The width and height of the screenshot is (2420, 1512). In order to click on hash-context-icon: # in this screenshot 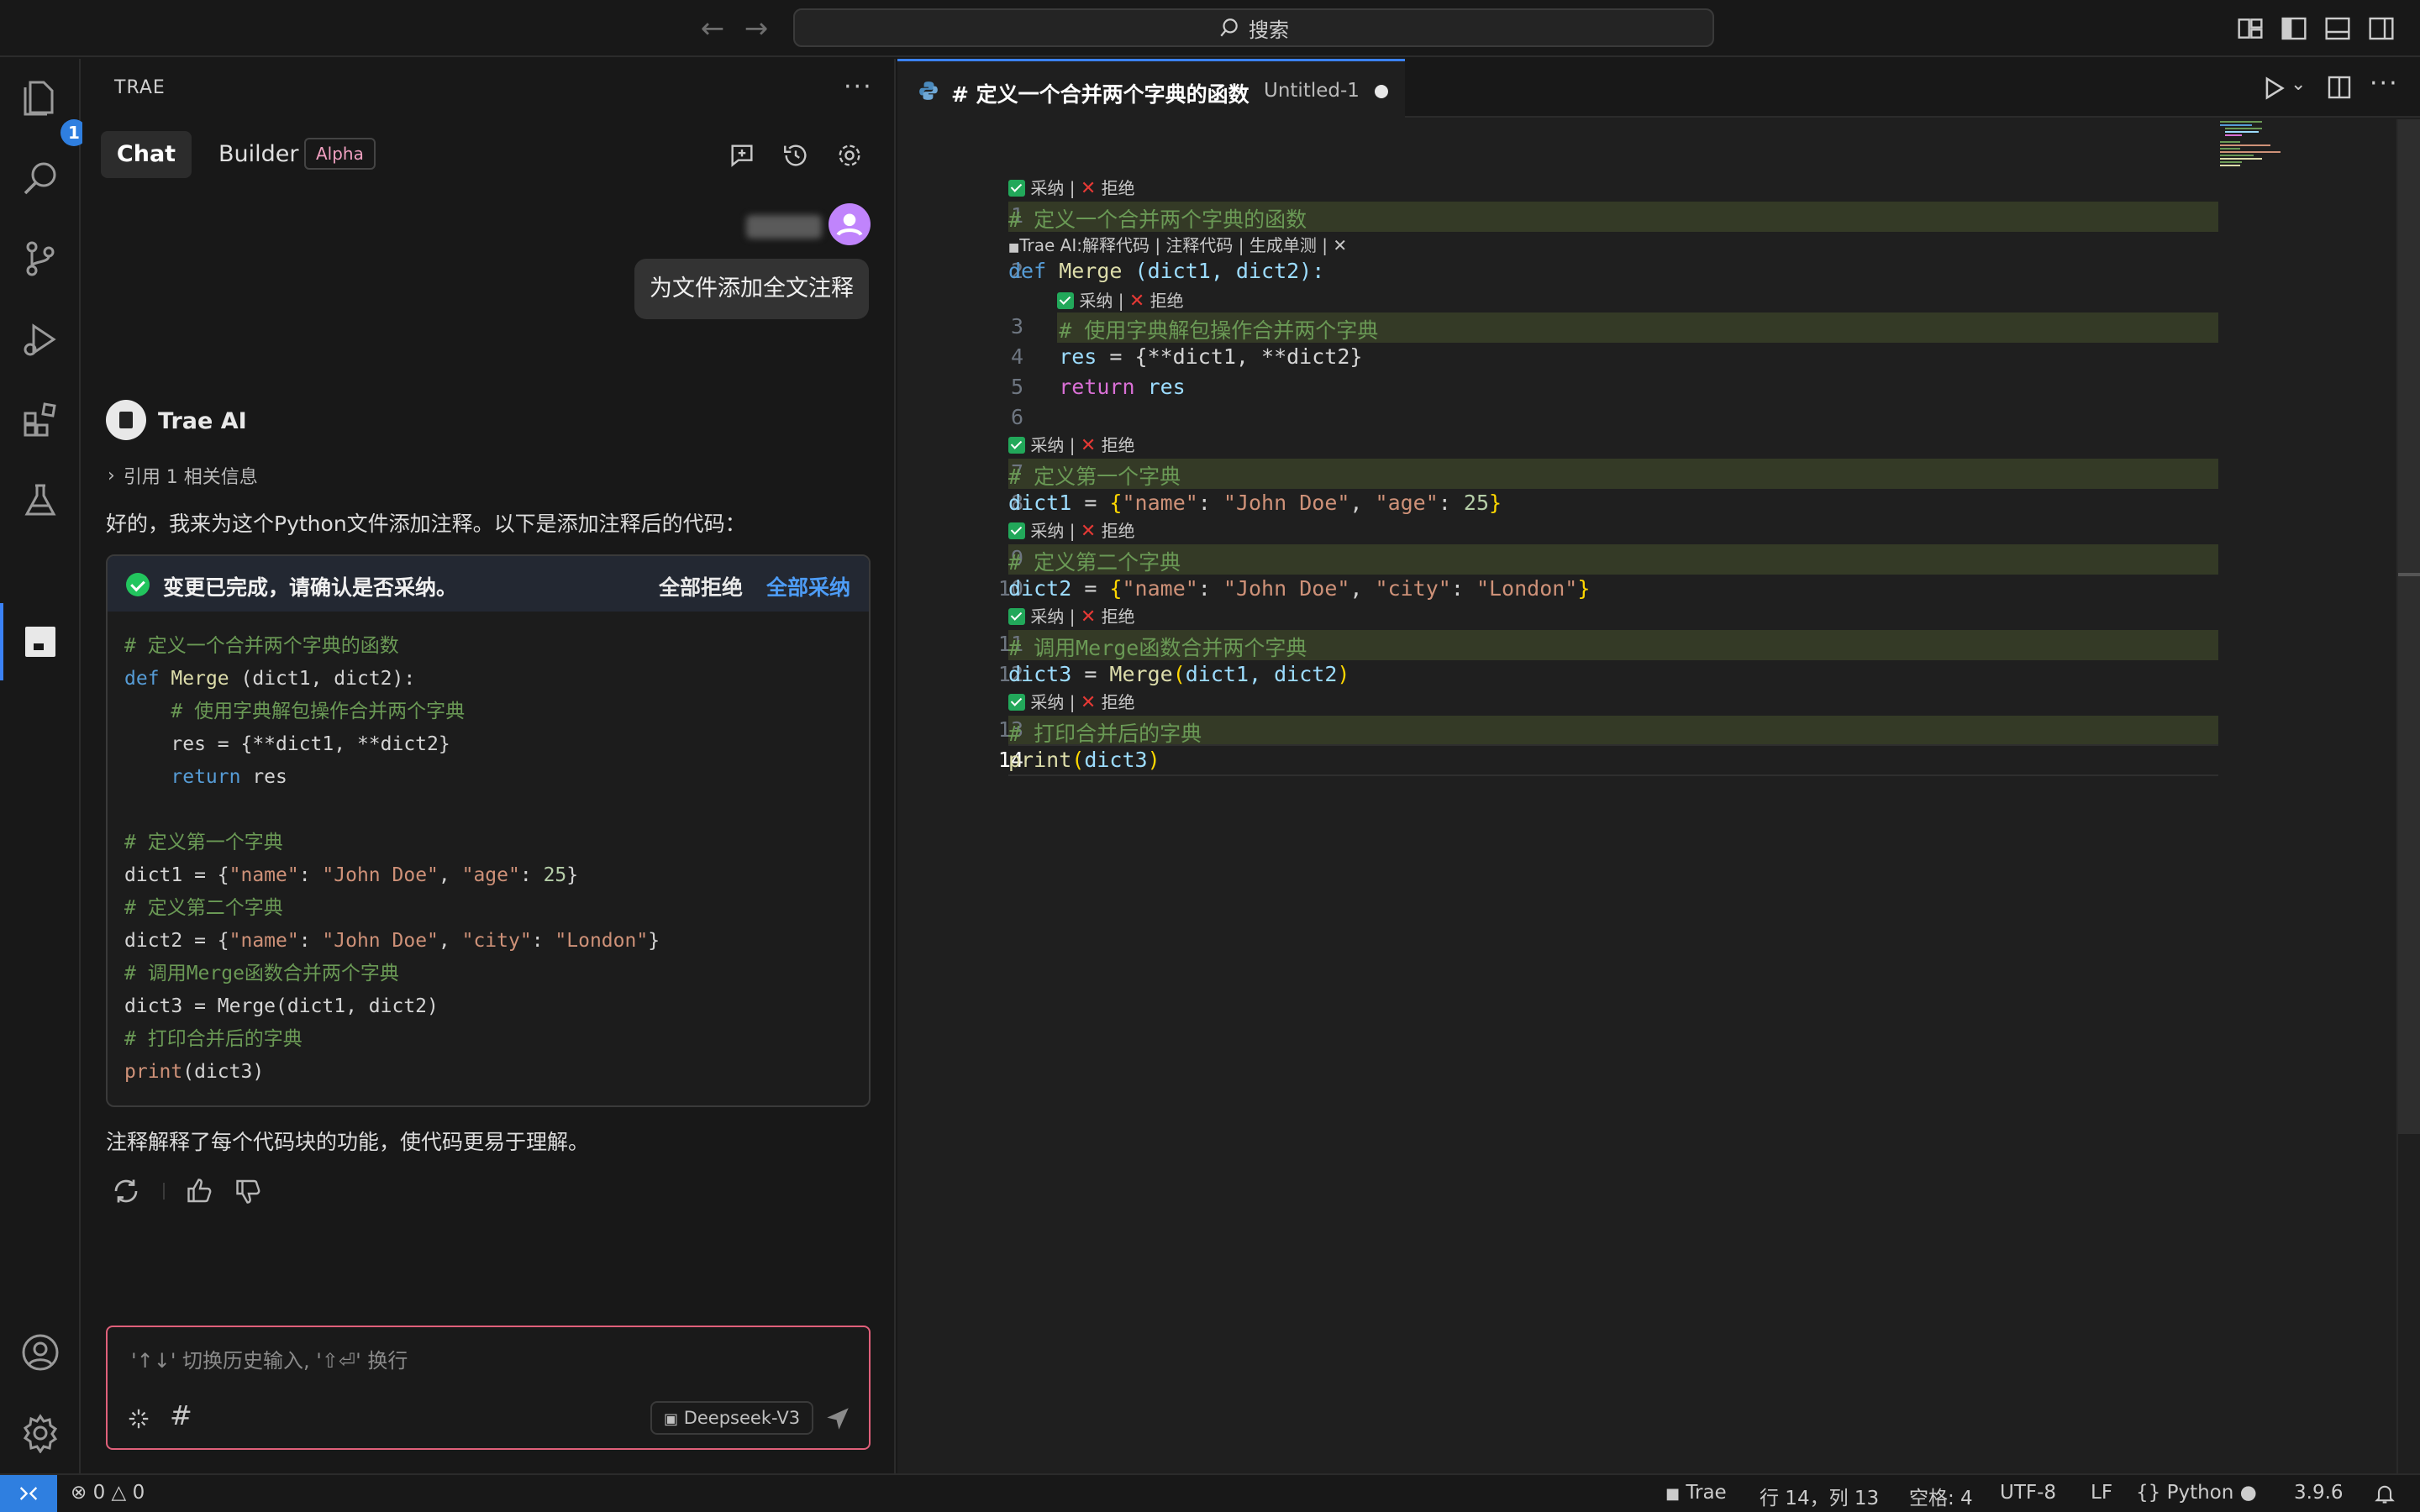, I will do `click(181, 1415)`.